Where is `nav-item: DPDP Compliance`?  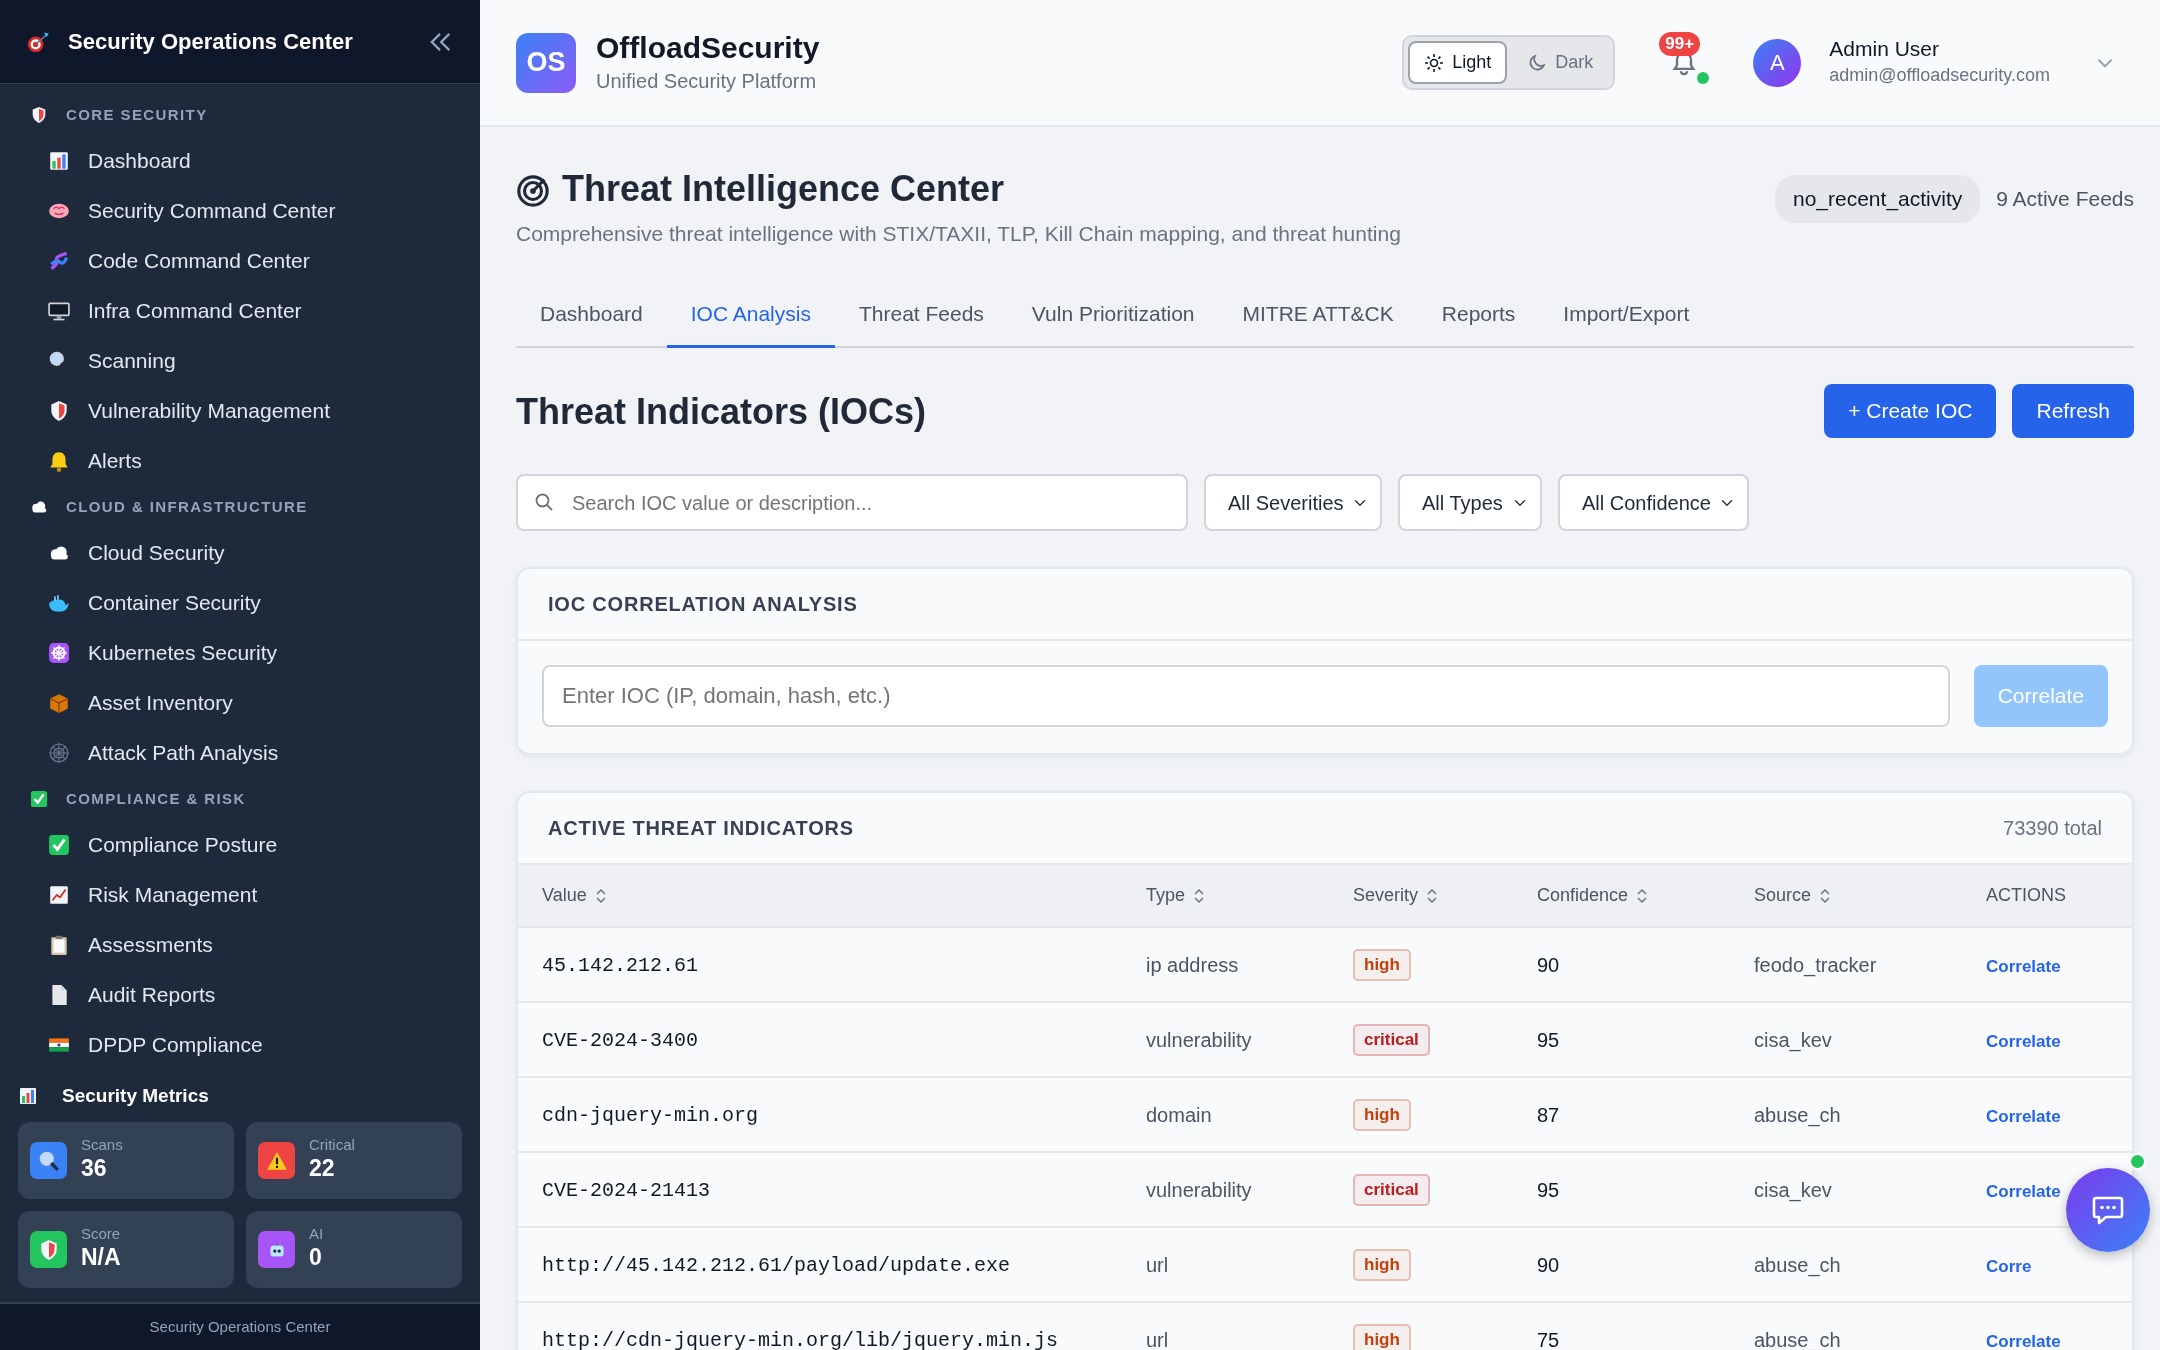 nav-item: DPDP Compliance is located at coordinates (240, 1045).